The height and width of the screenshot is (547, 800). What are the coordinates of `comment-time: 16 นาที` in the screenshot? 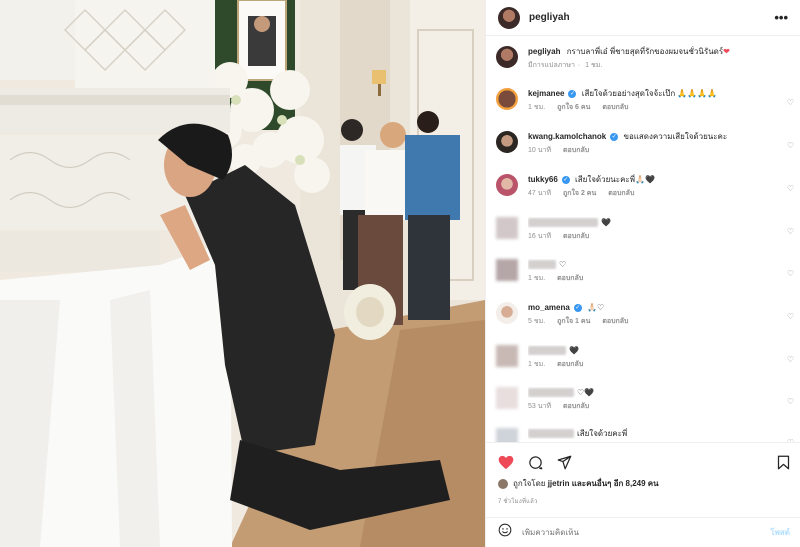 It's located at (540, 236).